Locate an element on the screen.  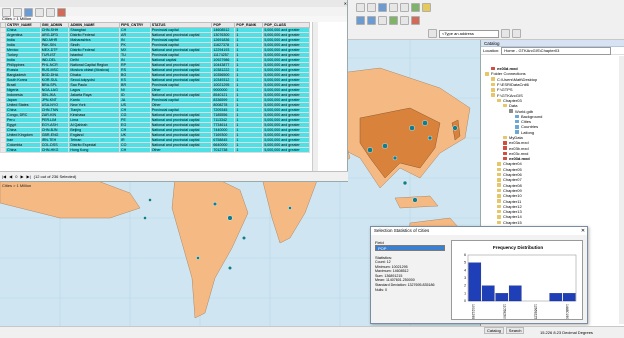
y-tick-label: 0 is located at coordinates (465, 301).